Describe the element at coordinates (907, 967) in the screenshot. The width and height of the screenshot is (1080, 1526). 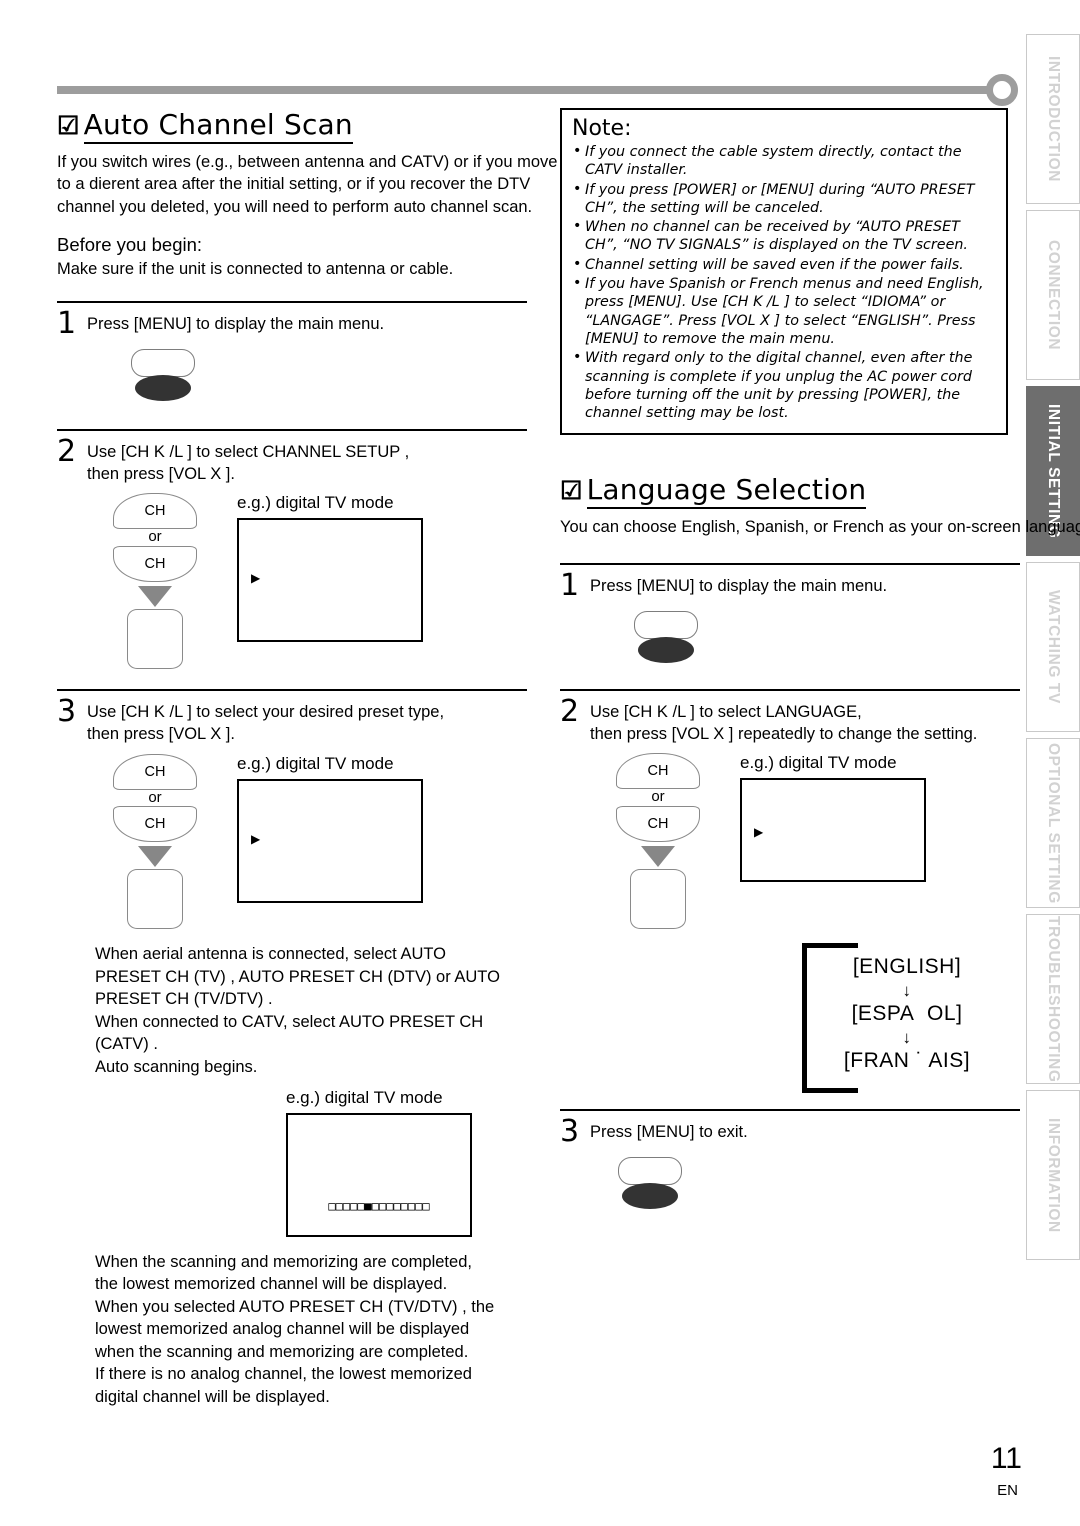
I see `language-option-english: [ENGLISH]` at that location.